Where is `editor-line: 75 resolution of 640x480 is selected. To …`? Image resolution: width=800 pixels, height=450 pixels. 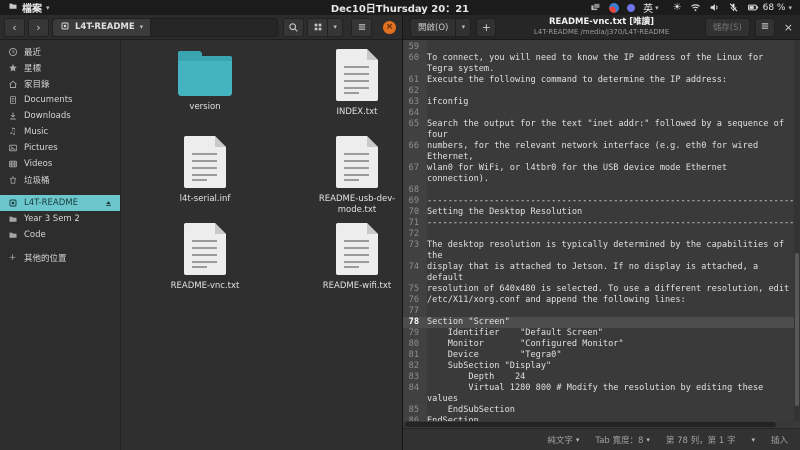
editor-line: 75 resolution of 640x480 is selected. To … is located at coordinates (601, 289).